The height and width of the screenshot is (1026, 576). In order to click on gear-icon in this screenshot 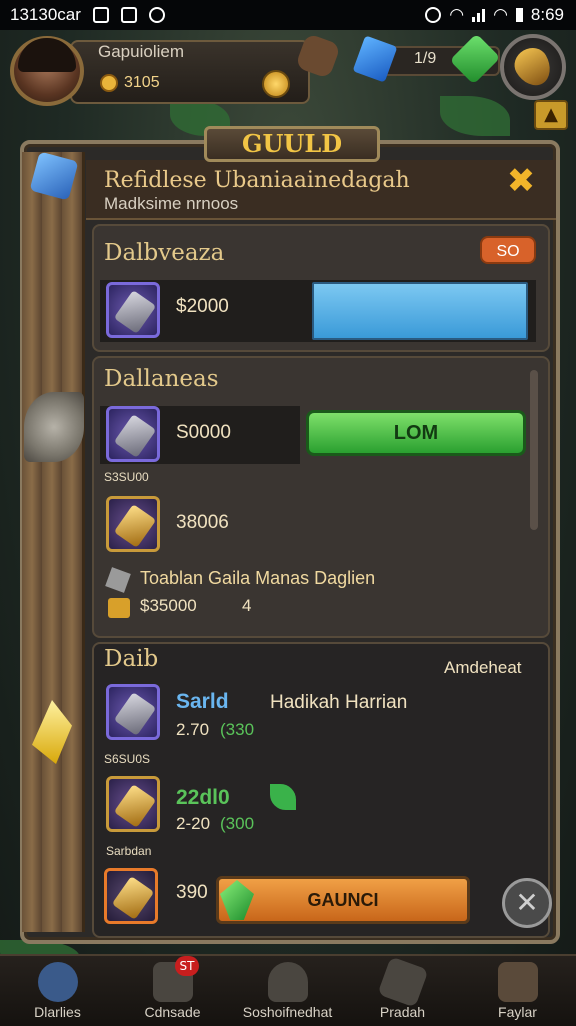, I will do `click(403, 982)`.